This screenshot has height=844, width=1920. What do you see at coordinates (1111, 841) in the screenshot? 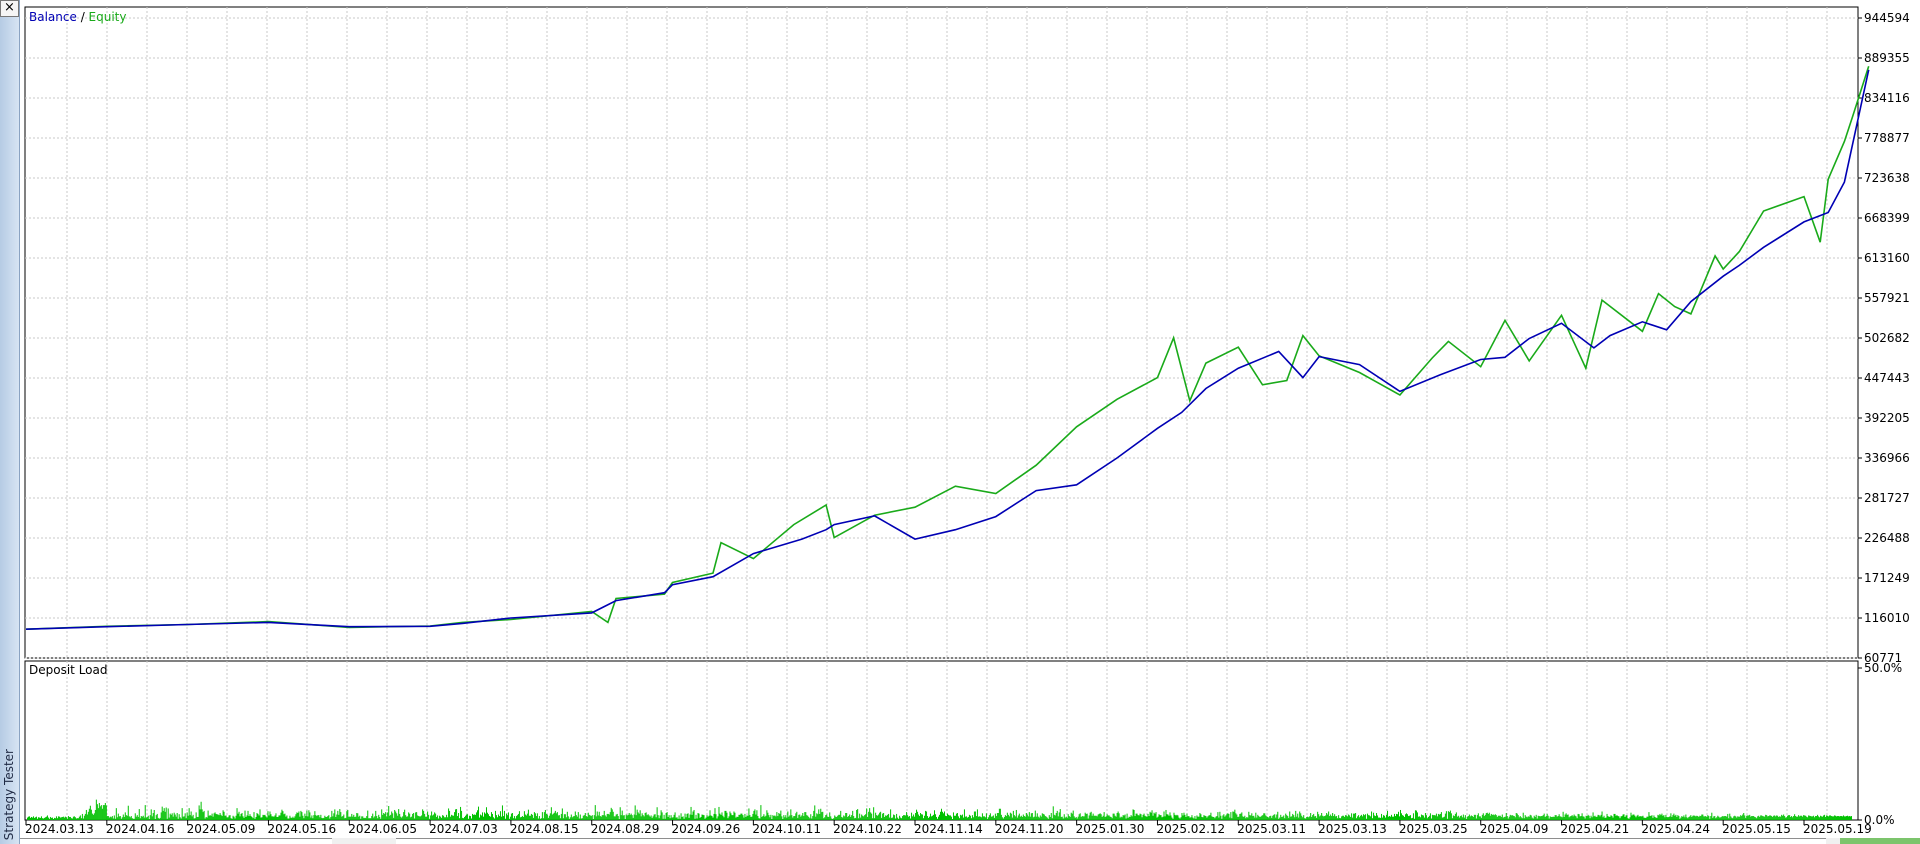
I see `scrollbar-track` at bounding box center [1111, 841].